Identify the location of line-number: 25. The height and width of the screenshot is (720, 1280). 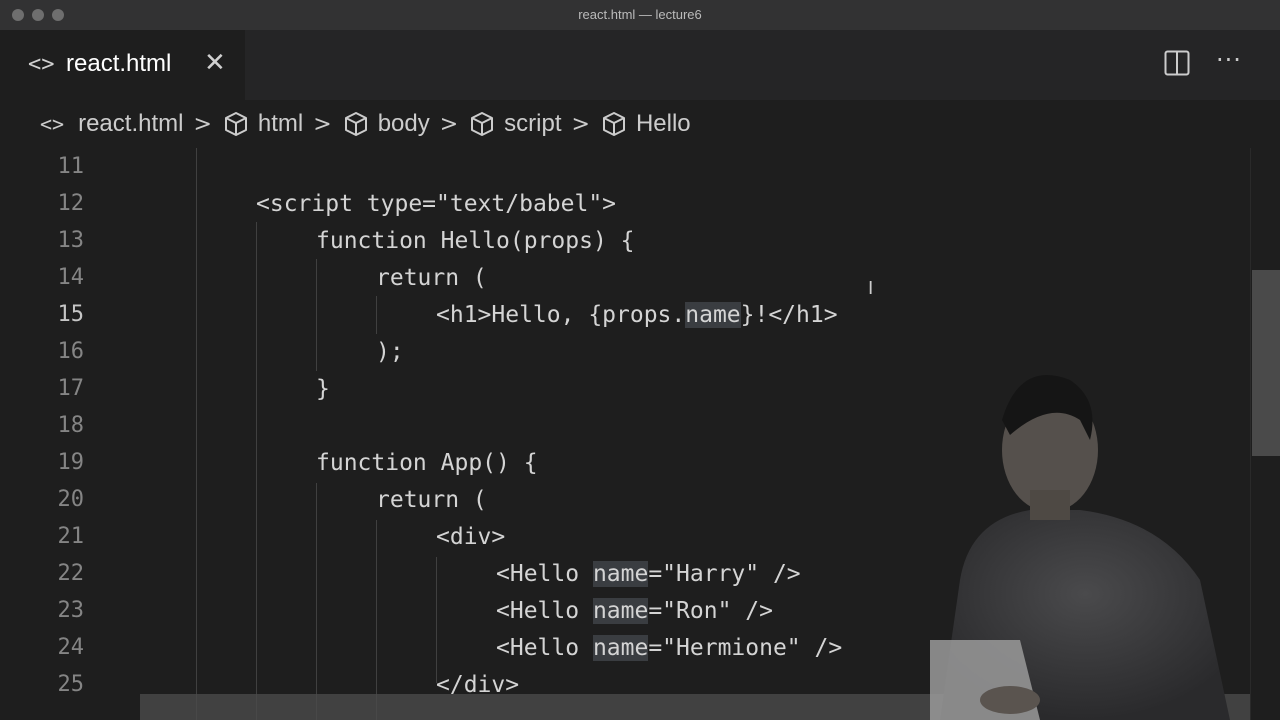
(71, 684).